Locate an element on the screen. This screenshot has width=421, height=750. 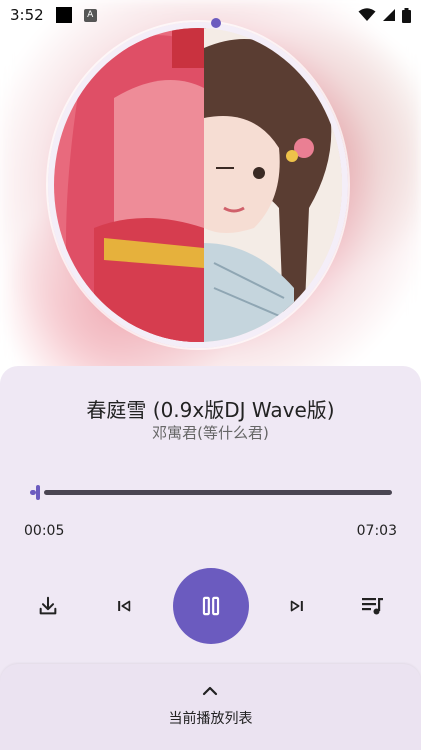
wifi-icon is located at coordinates (367, 14).